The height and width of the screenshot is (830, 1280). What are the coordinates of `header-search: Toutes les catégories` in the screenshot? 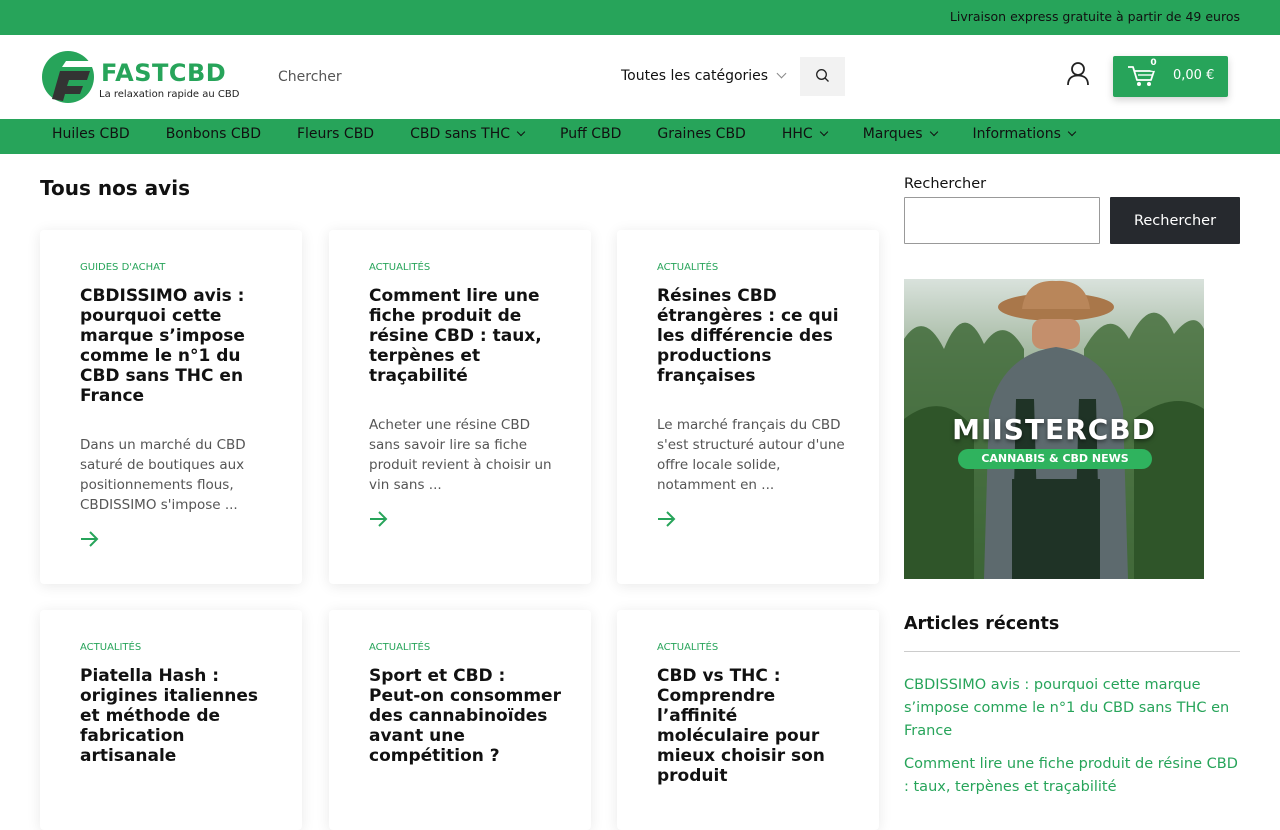 It's located at (554, 76).